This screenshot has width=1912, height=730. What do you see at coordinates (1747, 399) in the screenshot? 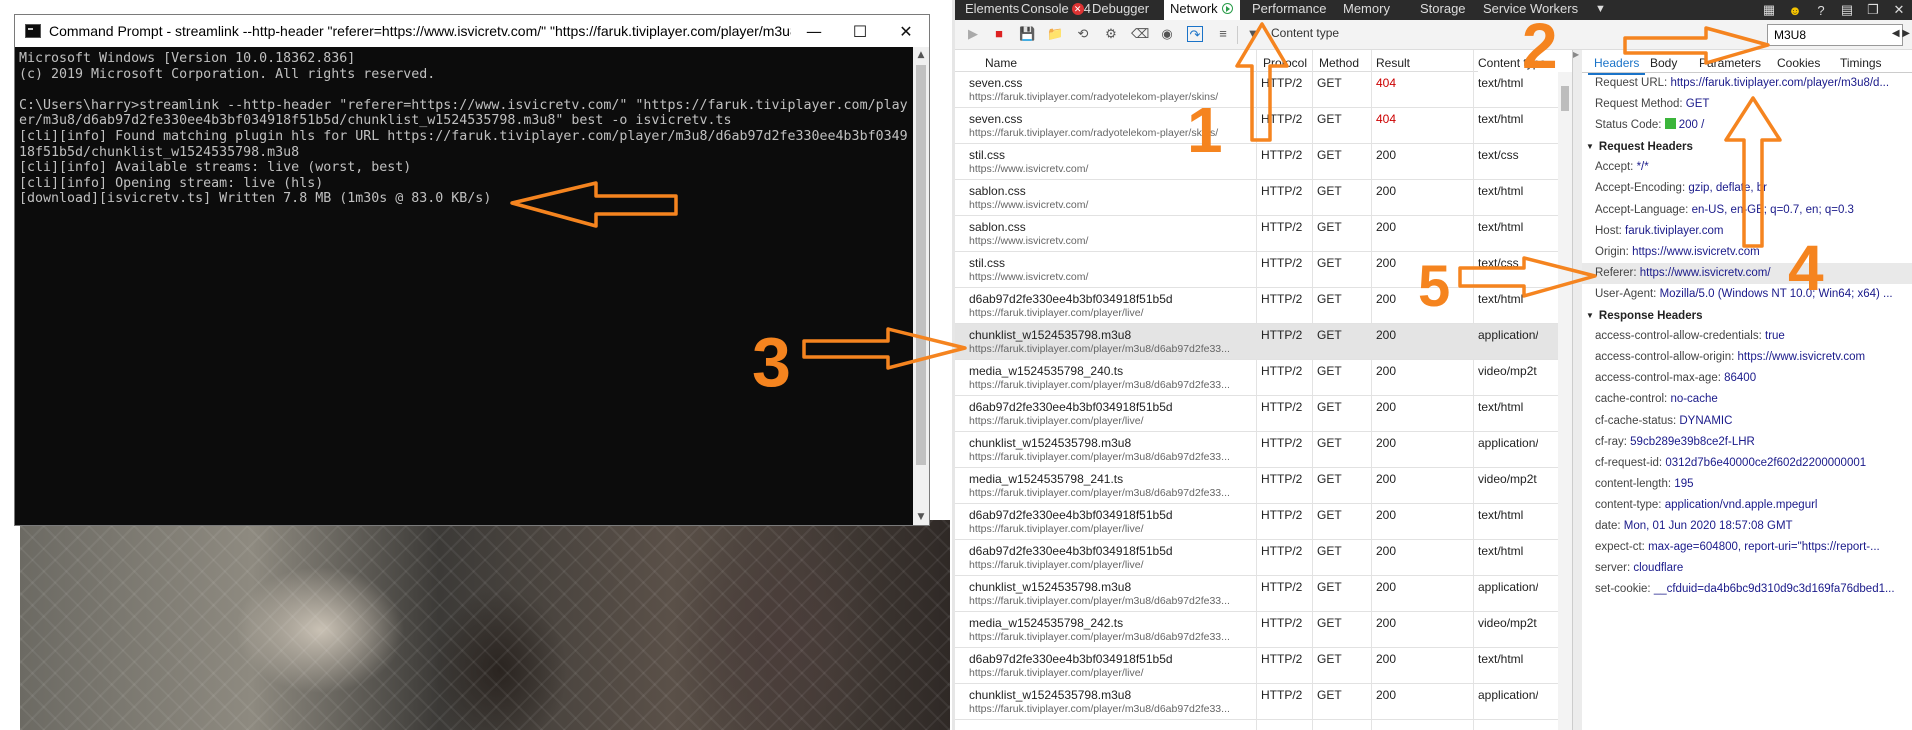
I see `header-row: cache-control: no-cache` at bounding box center [1747, 399].